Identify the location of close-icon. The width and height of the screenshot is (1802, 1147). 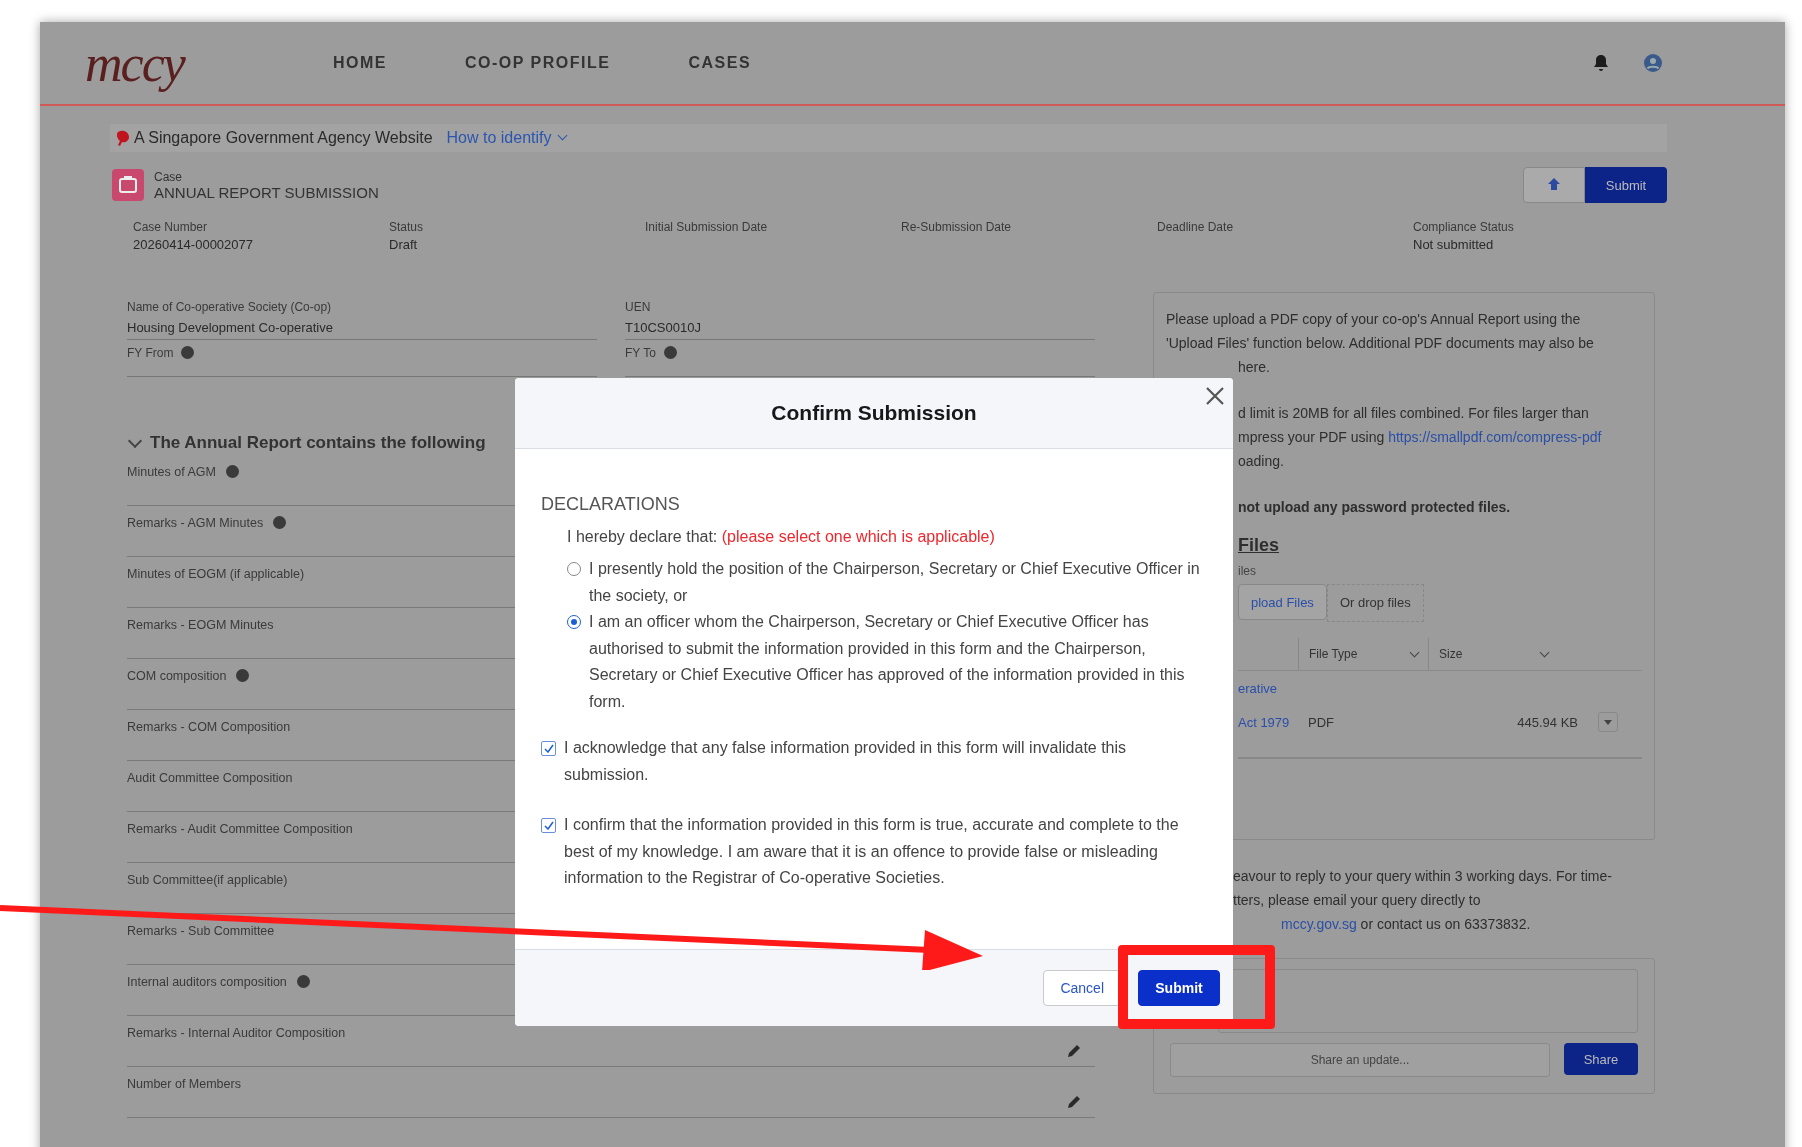
(1215, 396).